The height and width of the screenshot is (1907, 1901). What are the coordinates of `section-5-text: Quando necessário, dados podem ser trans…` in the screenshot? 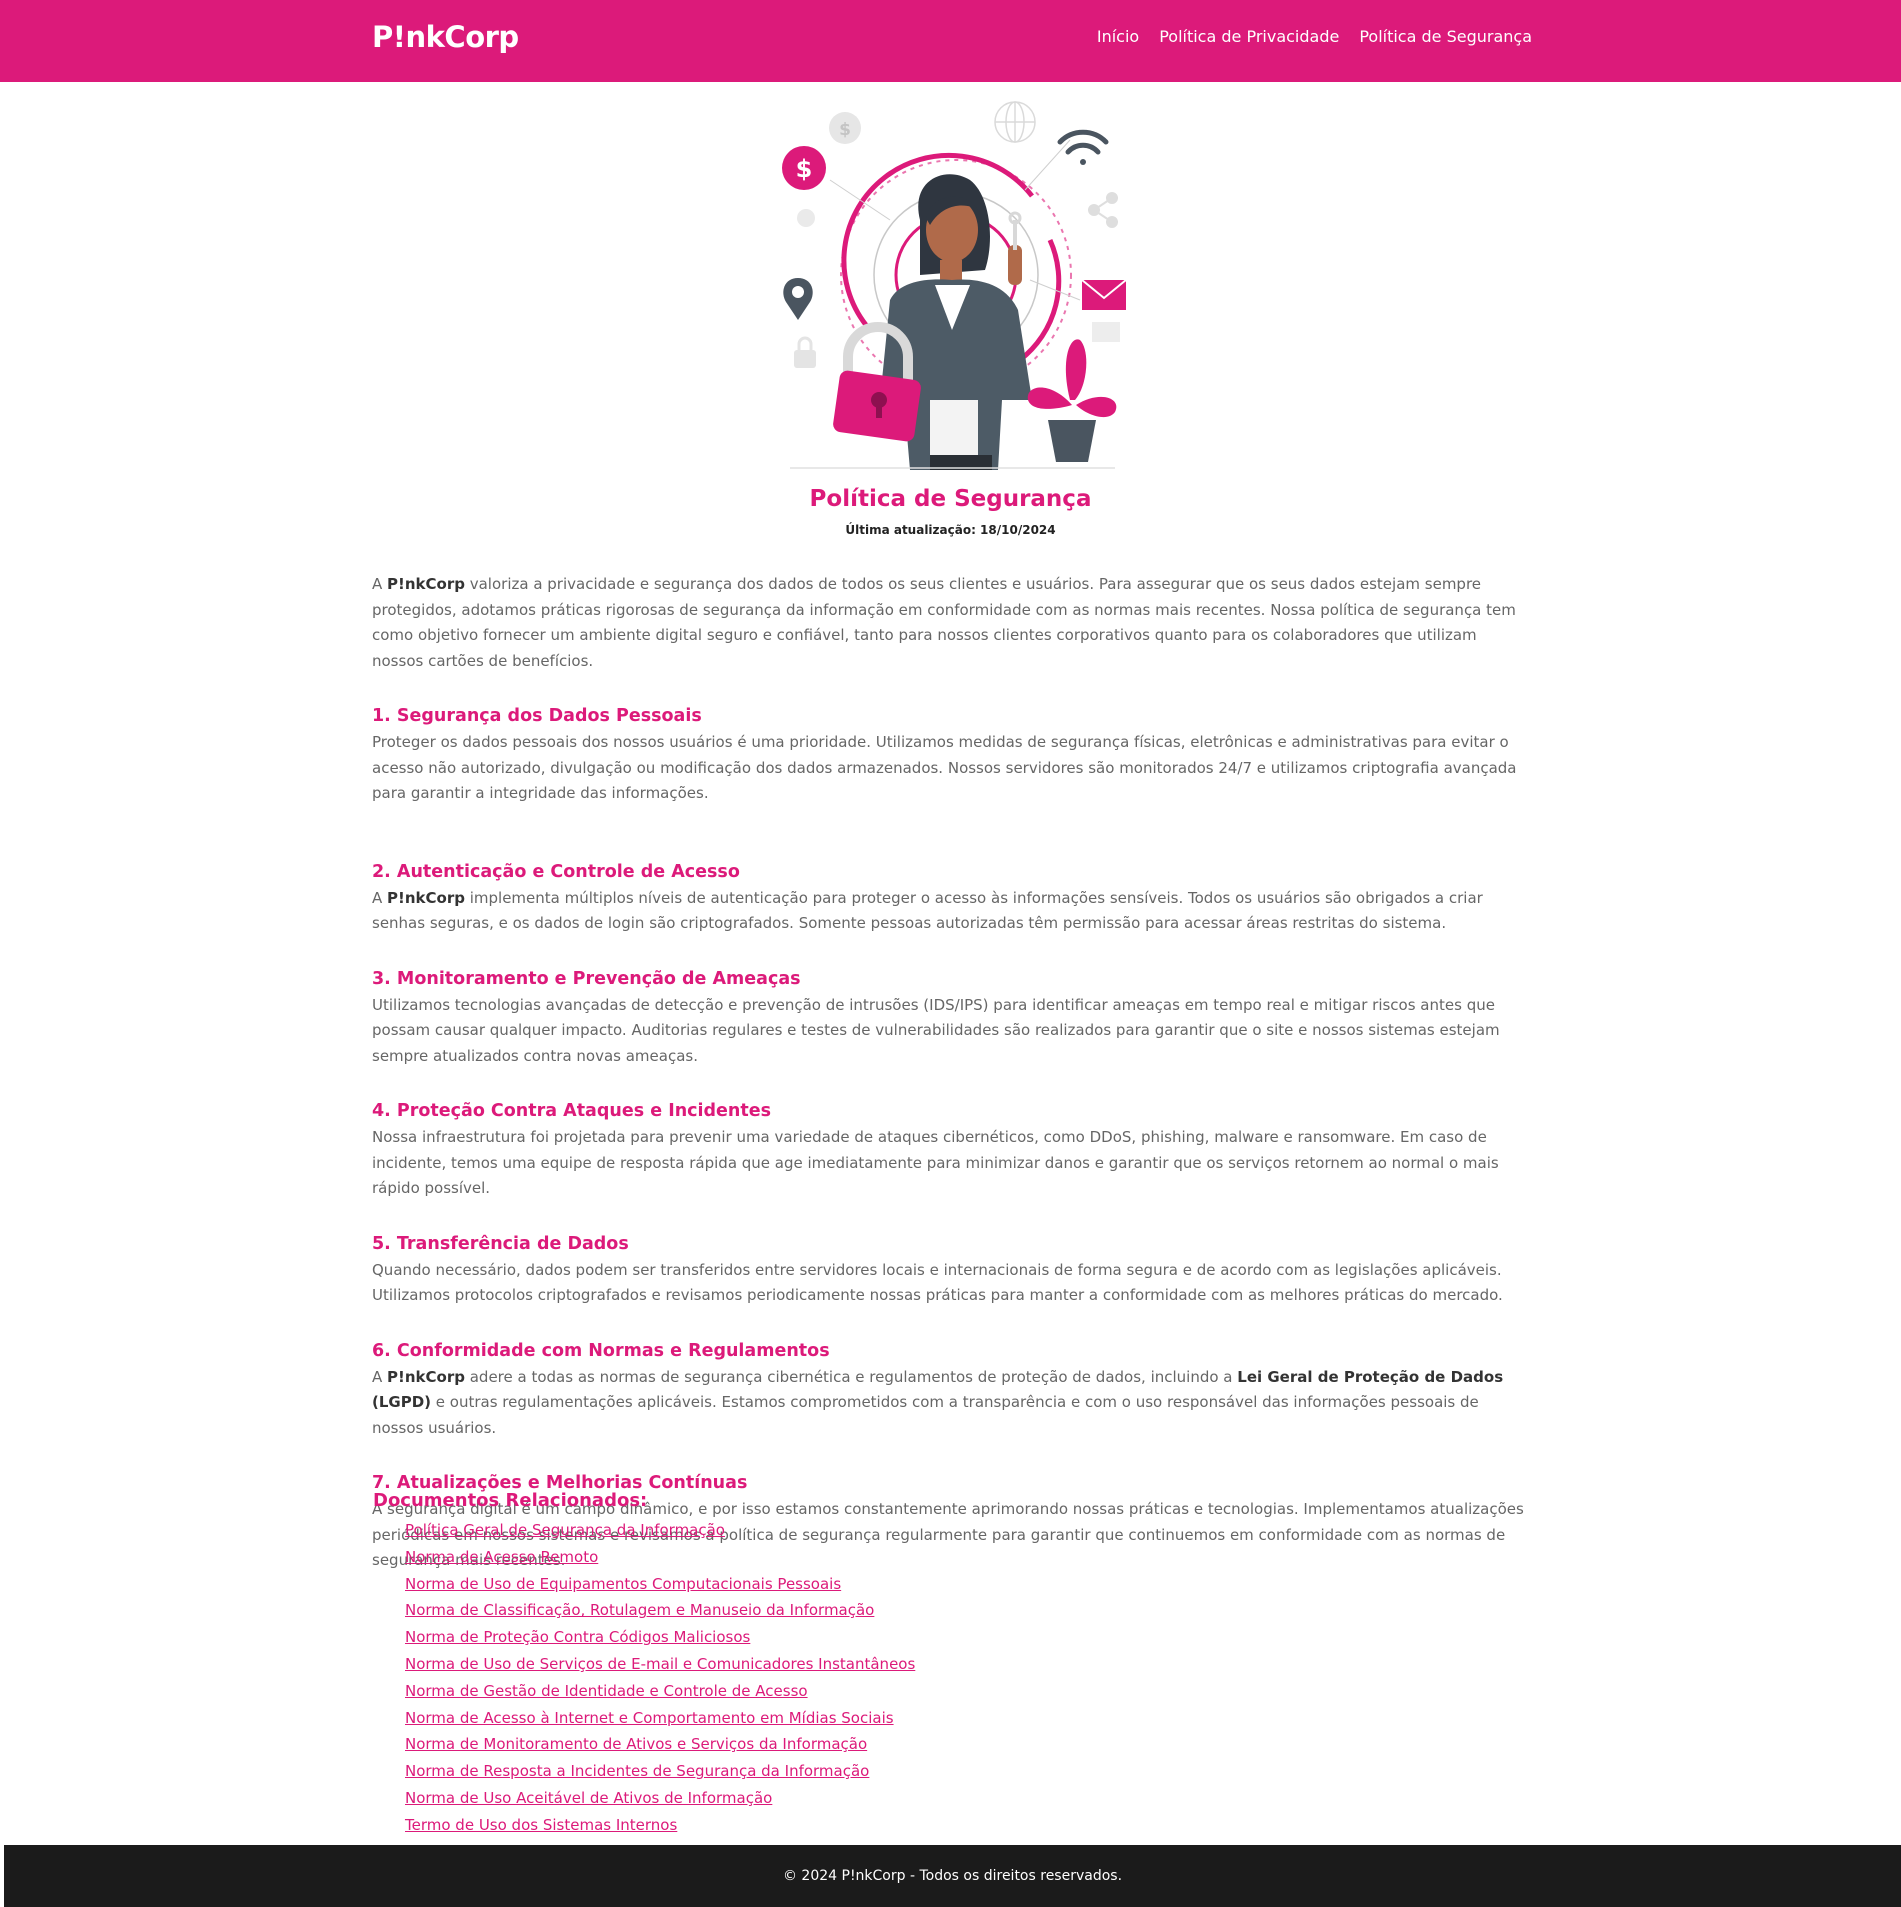 It's located at (937, 1282).